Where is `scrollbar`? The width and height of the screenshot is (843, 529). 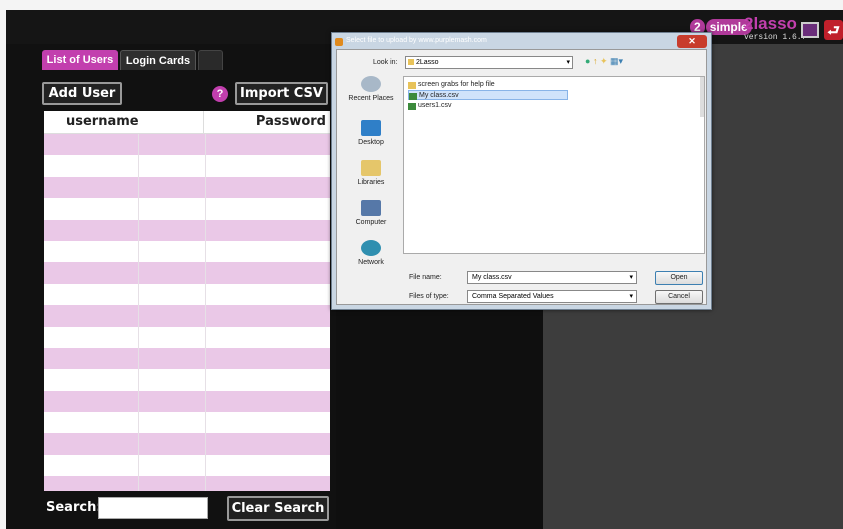 scrollbar is located at coordinates (702, 97).